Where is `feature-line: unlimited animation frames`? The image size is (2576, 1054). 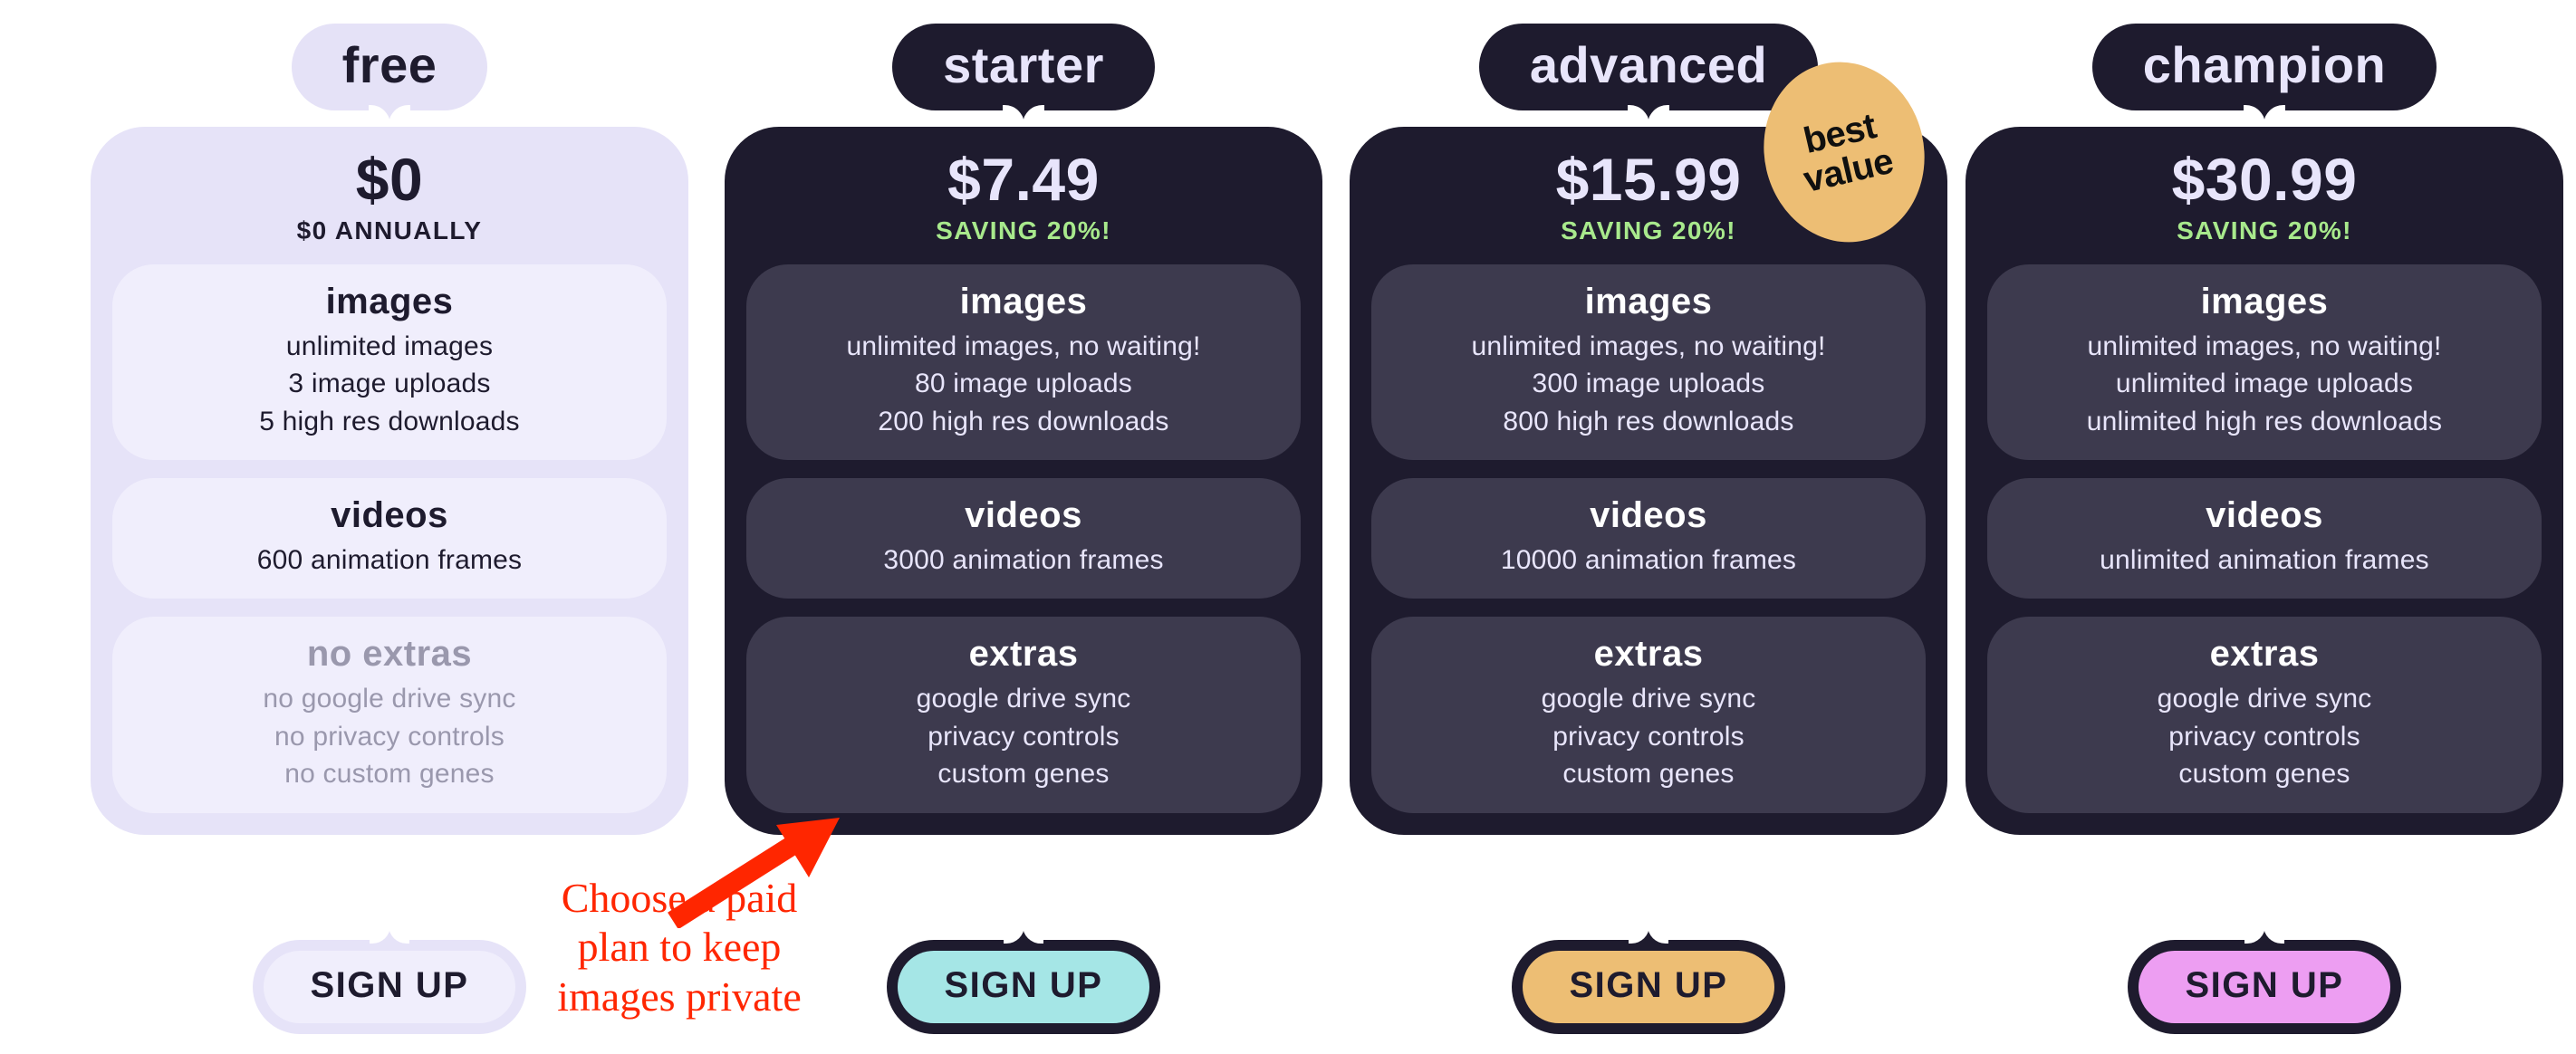
feature-line: unlimited animation frames is located at coordinates (2264, 560).